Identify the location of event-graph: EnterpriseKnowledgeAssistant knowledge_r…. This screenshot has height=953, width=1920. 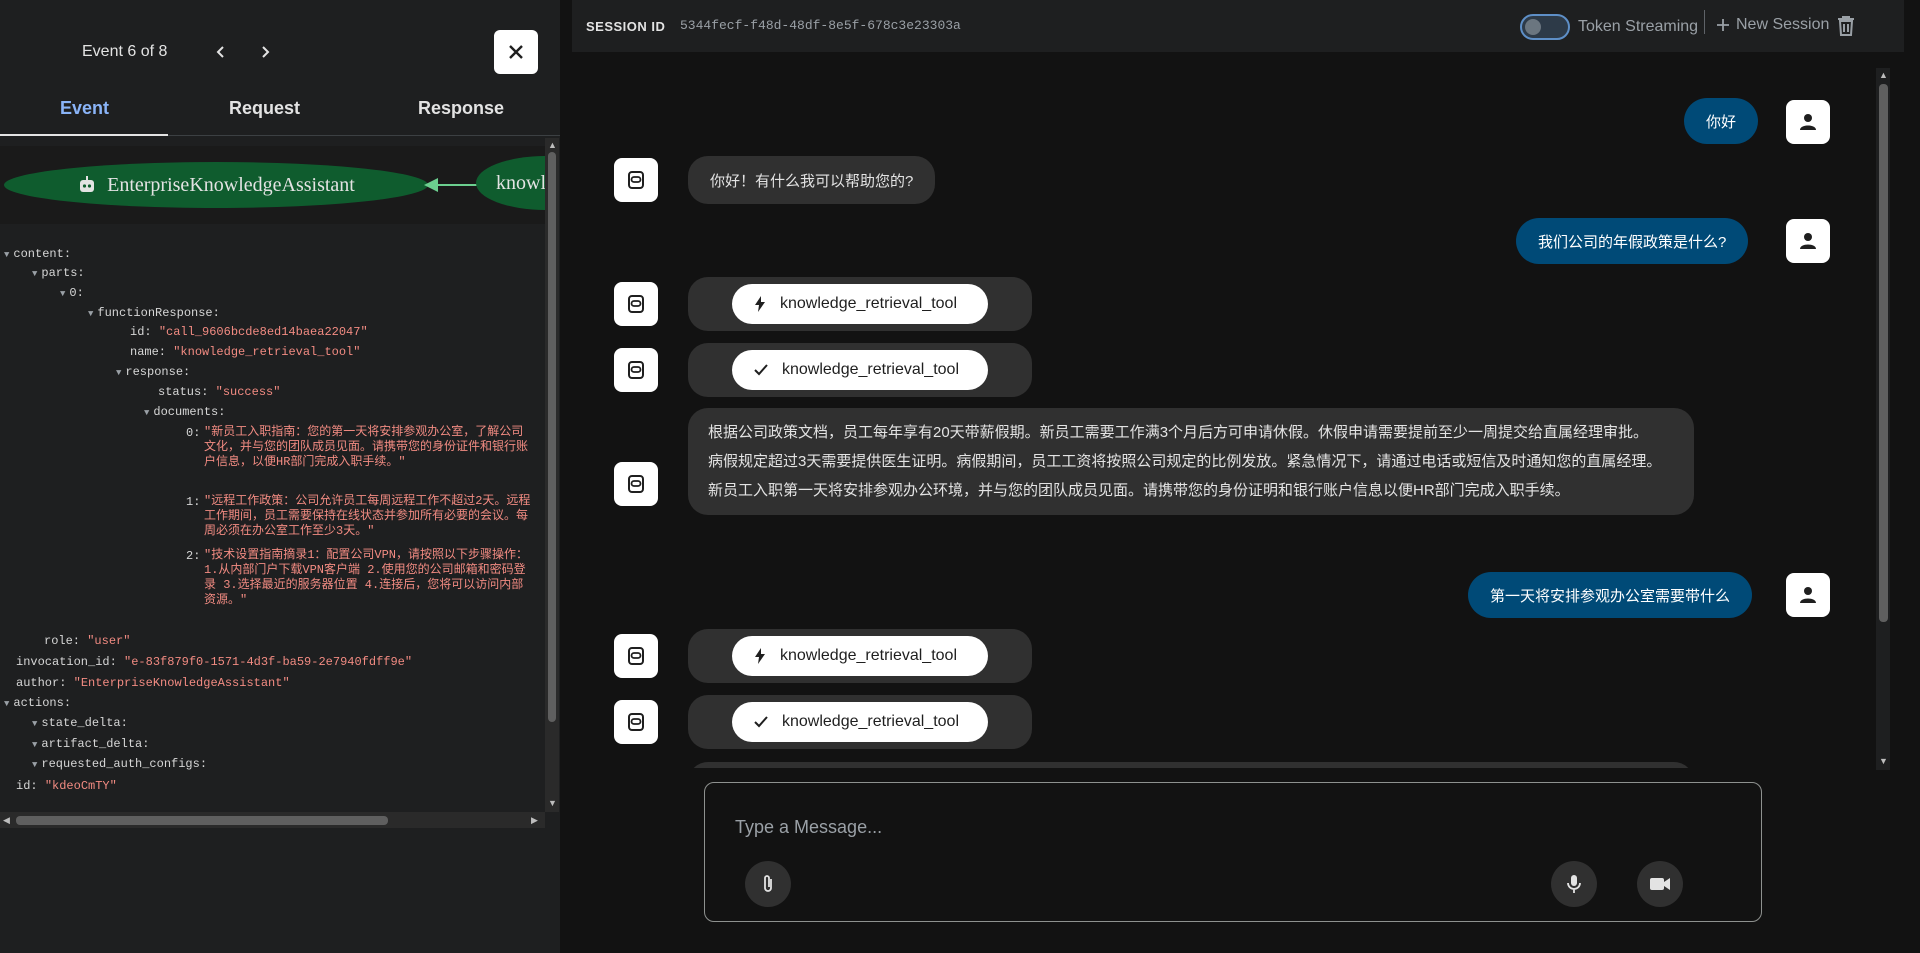
(272, 185).